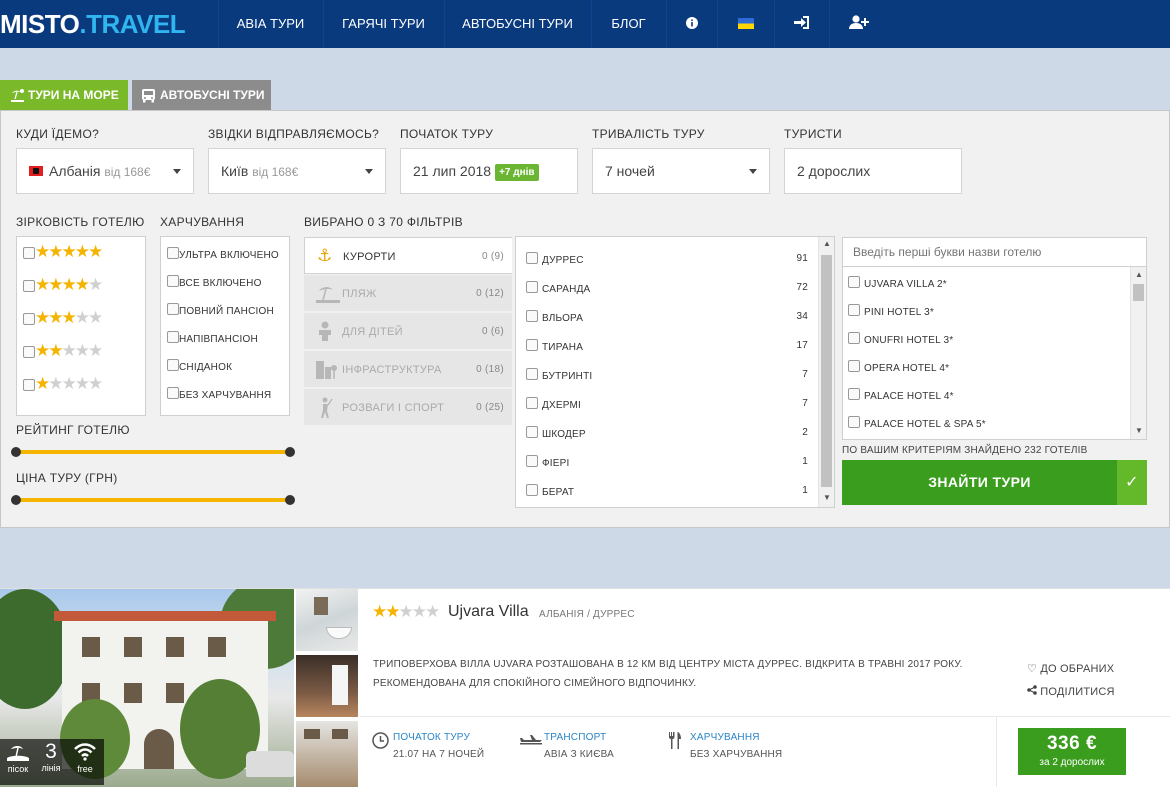 Image resolution: width=1170 pixels, height=787 pixels. What do you see at coordinates (691, 24) in the screenshot?
I see `info-icon` at bounding box center [691, 24].